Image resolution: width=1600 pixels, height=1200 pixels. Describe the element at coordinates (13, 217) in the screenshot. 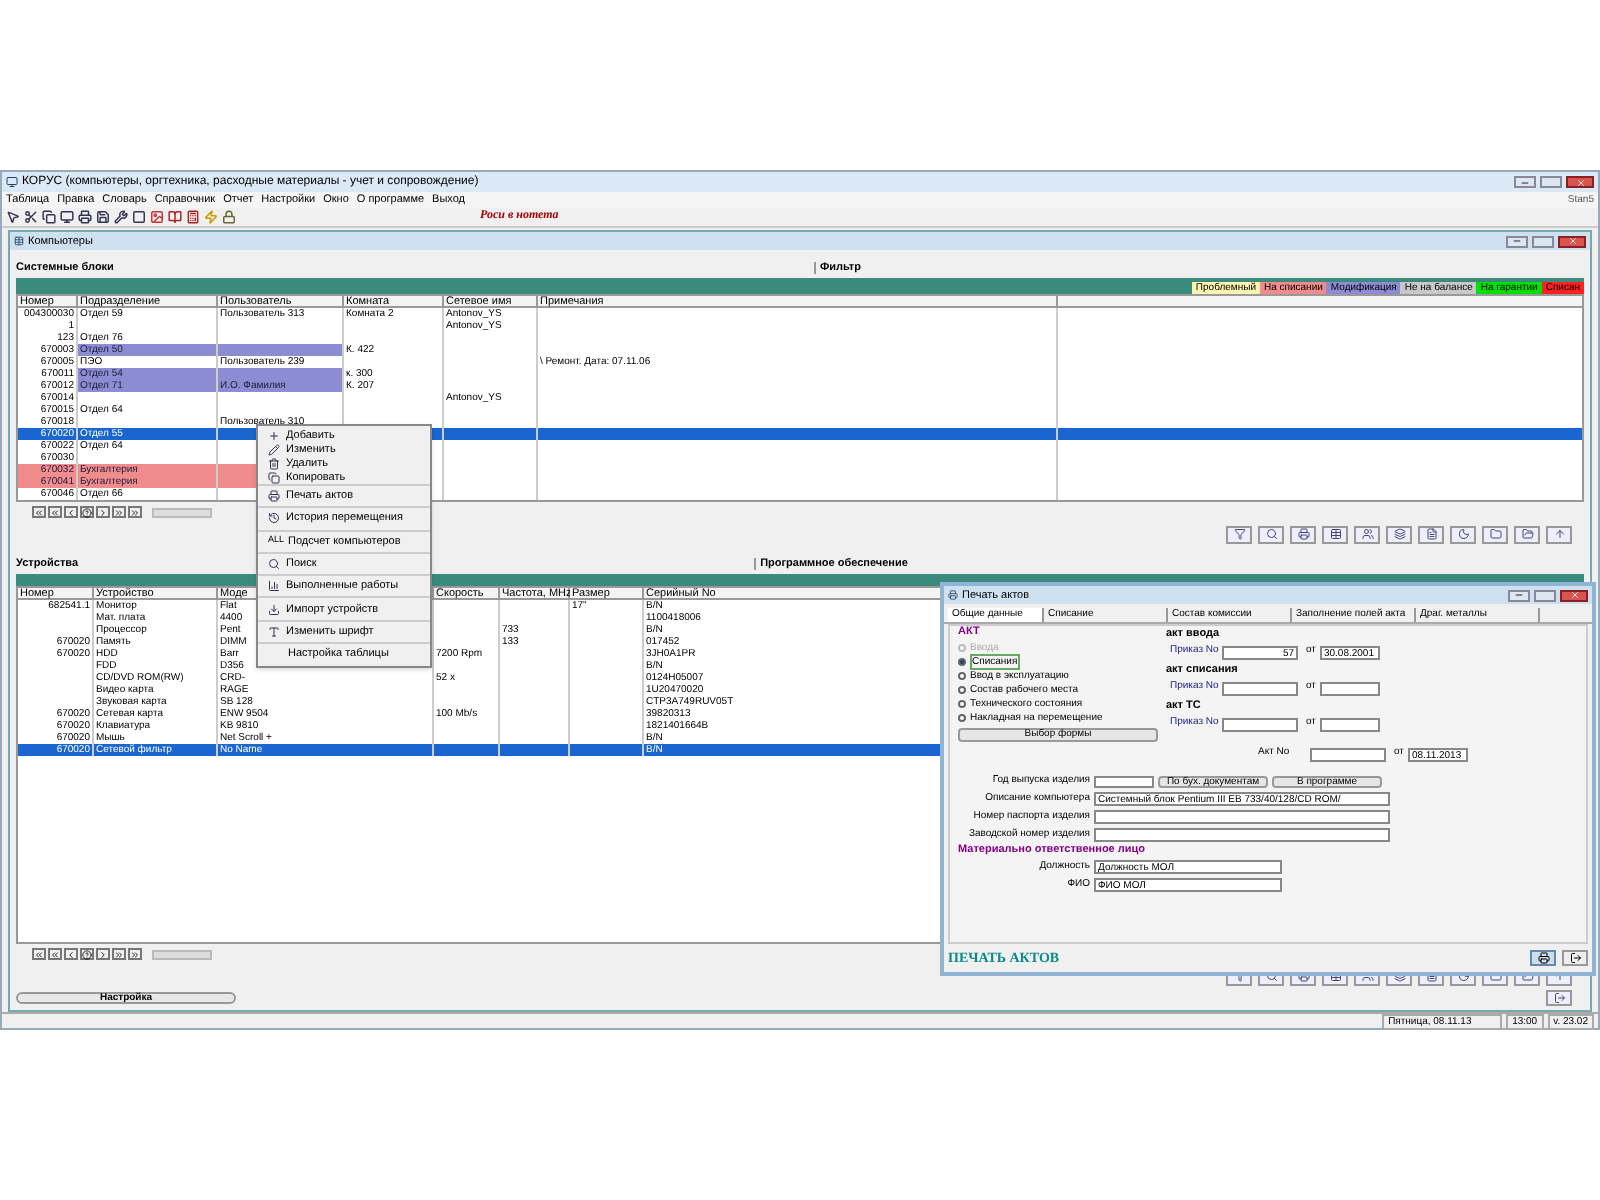

I see `pointer-icon` at that location.